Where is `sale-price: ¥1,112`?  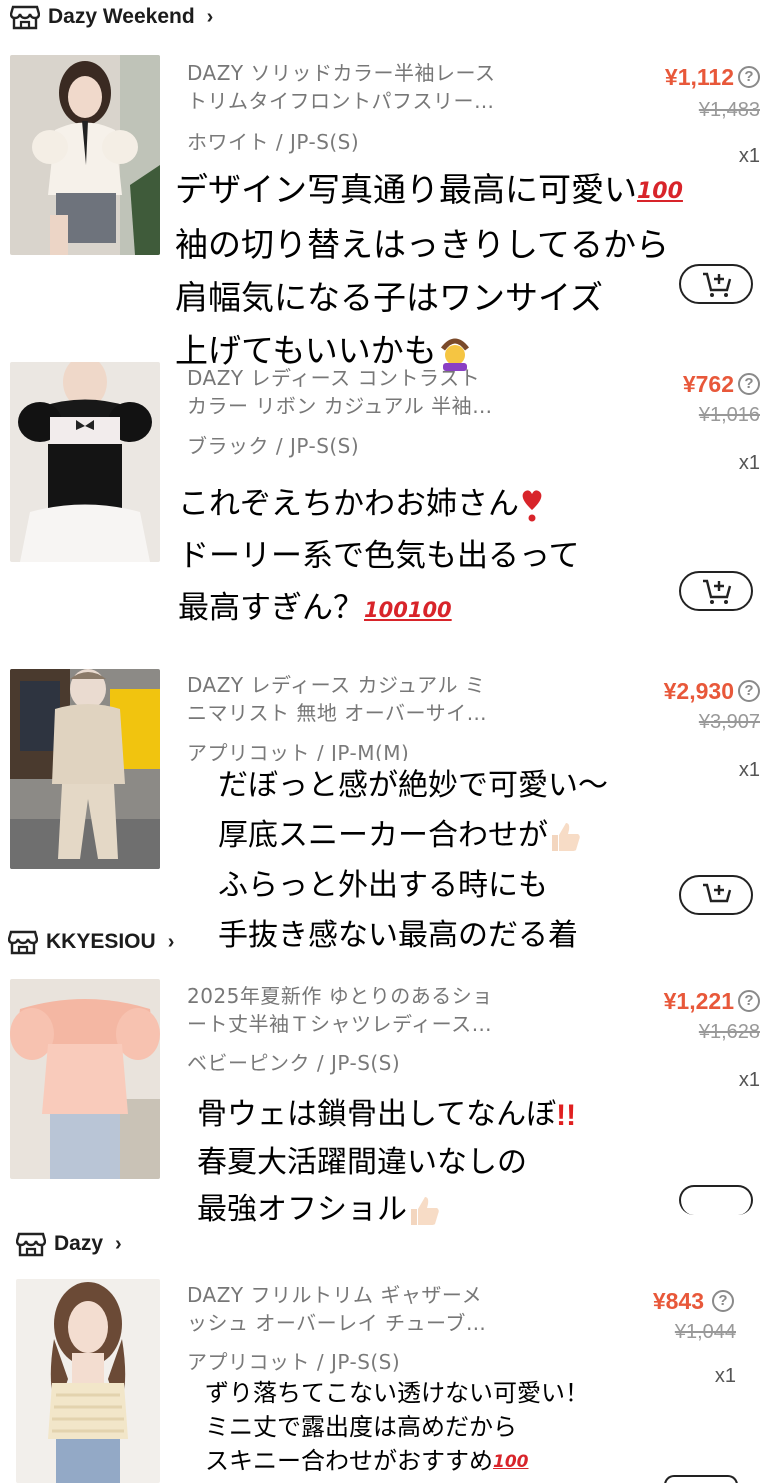
sale-price: ¥1,112 is located at coordinates (699, 77).